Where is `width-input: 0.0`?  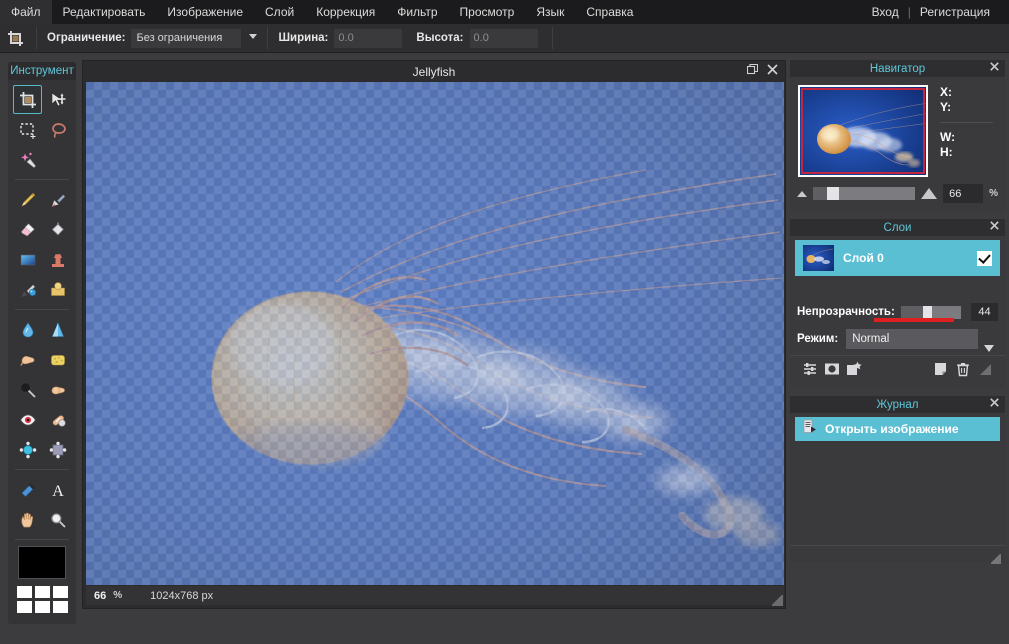 width-input: 0.0 is located at coordinates (368, 38).